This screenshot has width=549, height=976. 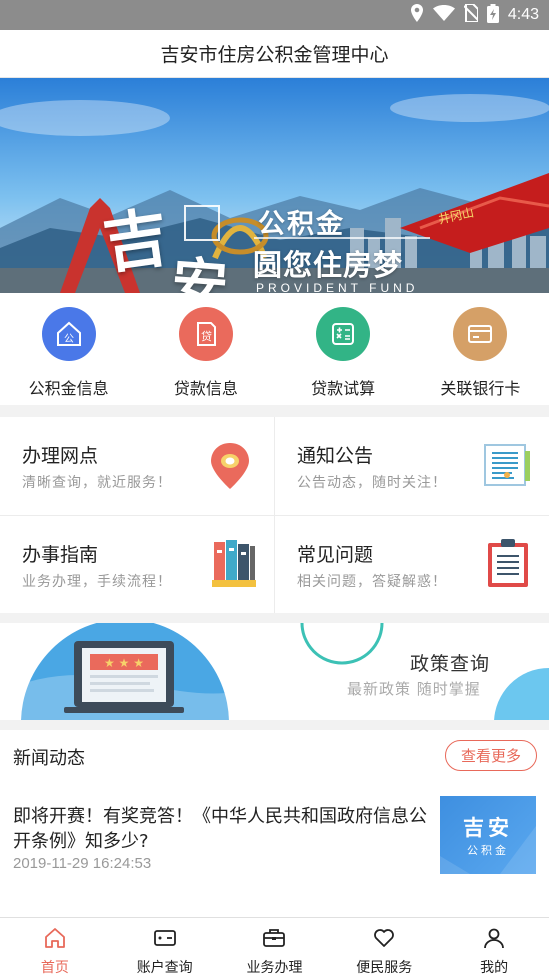 I want to click on nav-label: 首页, so click(x=54, y=968).